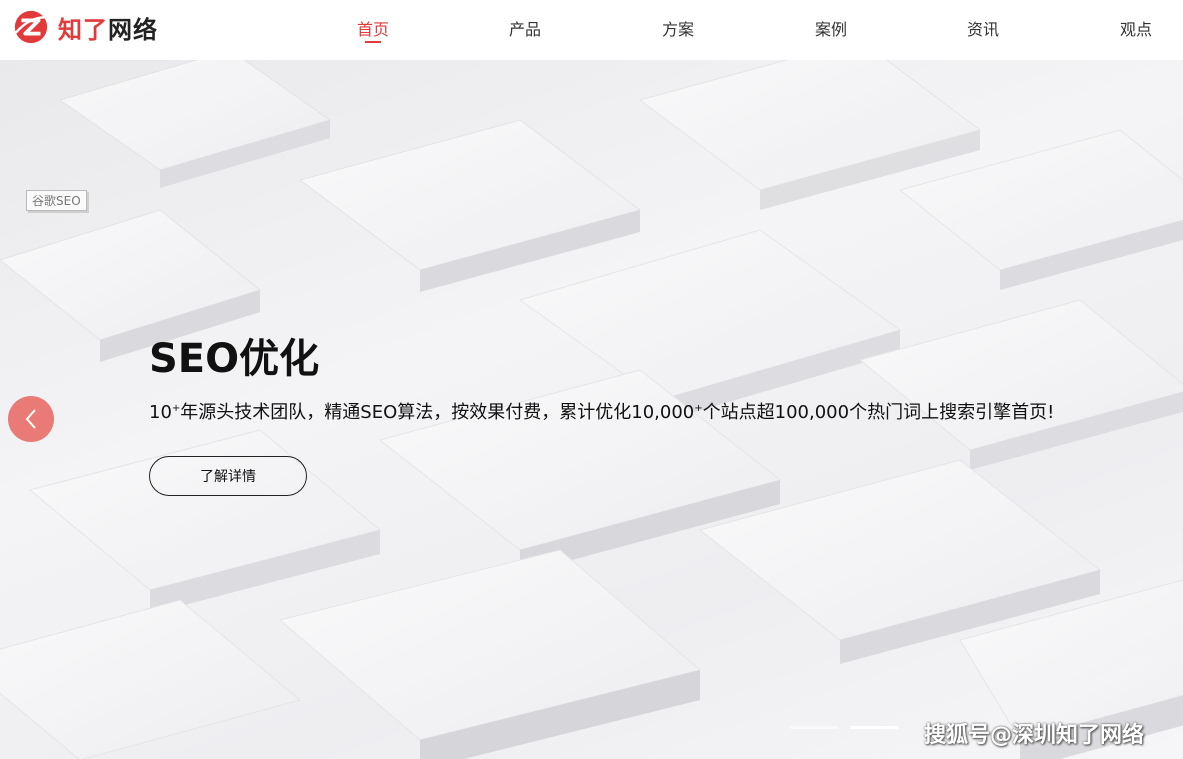 The width and height of the screenshot is (1183, 759). Describe the element at coordinates (1034, 735) in the screenshot. I see `watermark: 搜狐号@深圳知了网络` at that location.